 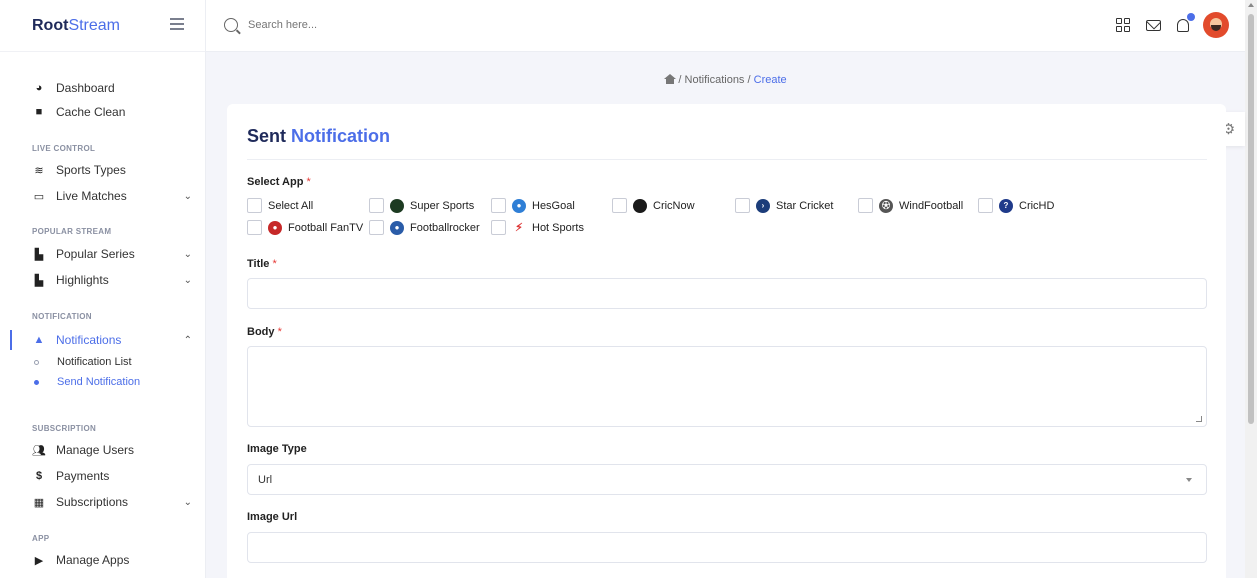 I want to click on active-indicator, so click(x=11, y=340).